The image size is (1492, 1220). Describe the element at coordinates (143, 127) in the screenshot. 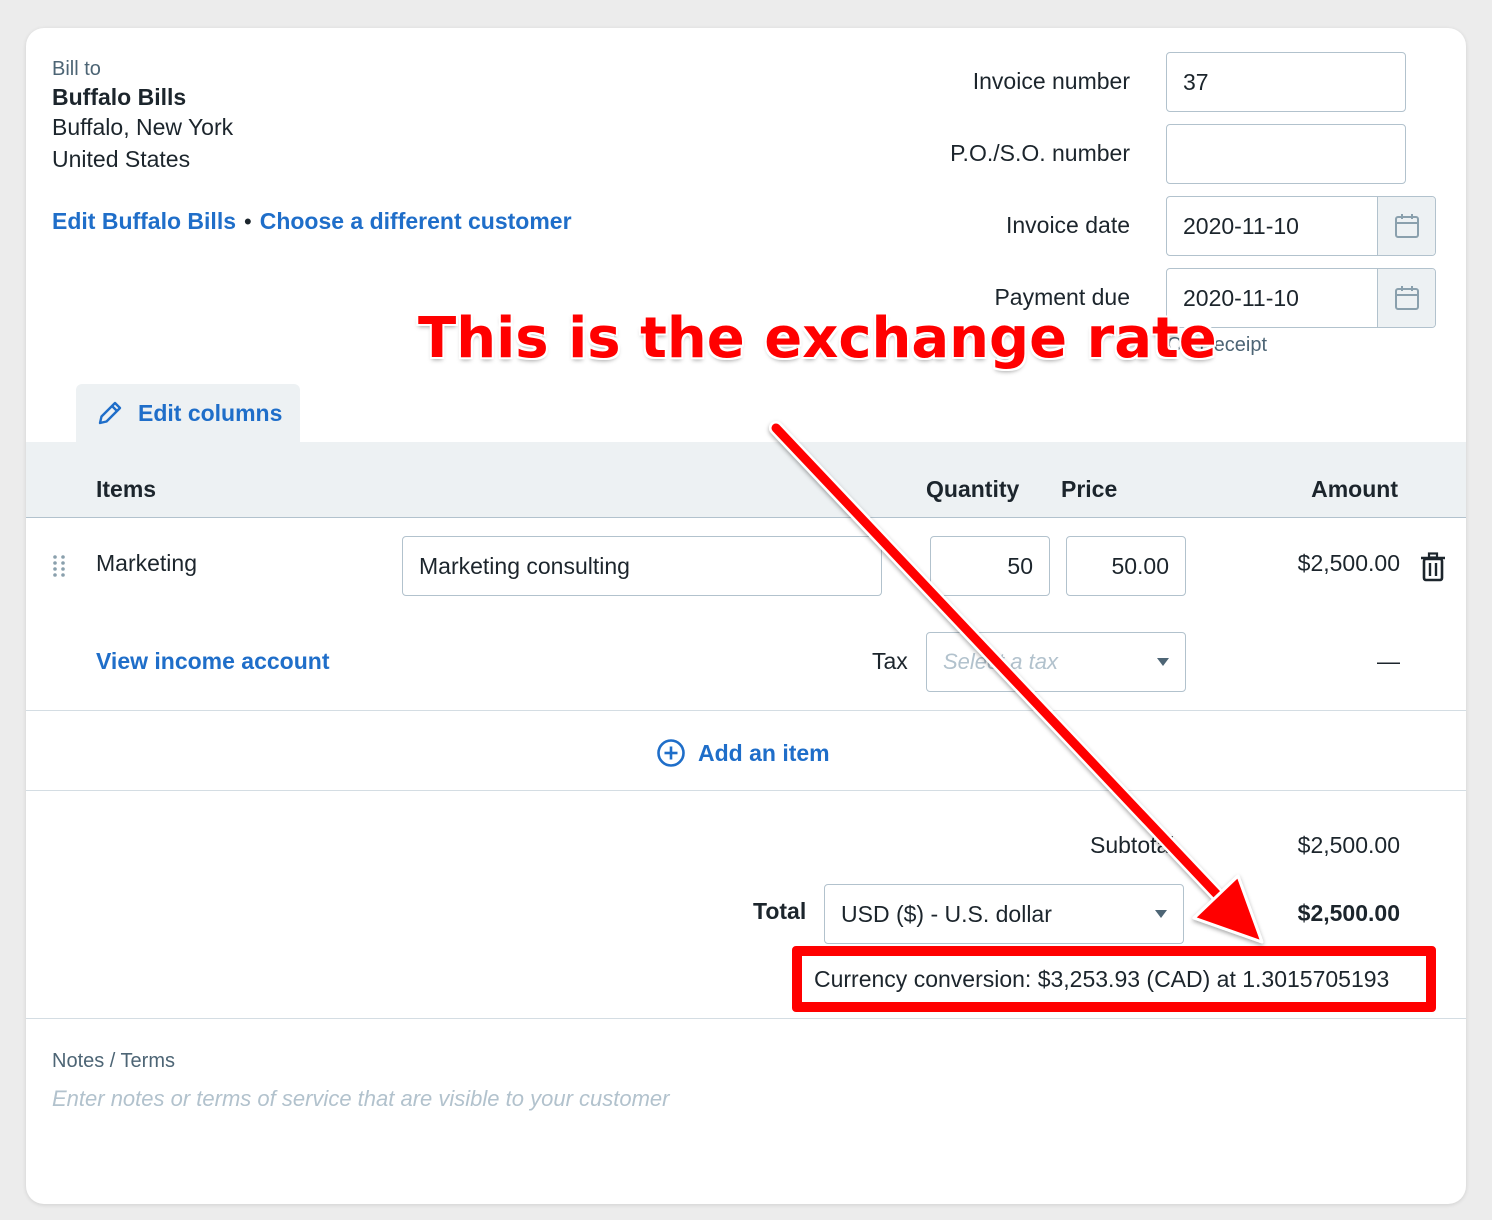

I see `customer-address-line1: Buffalo, New York` at that location.